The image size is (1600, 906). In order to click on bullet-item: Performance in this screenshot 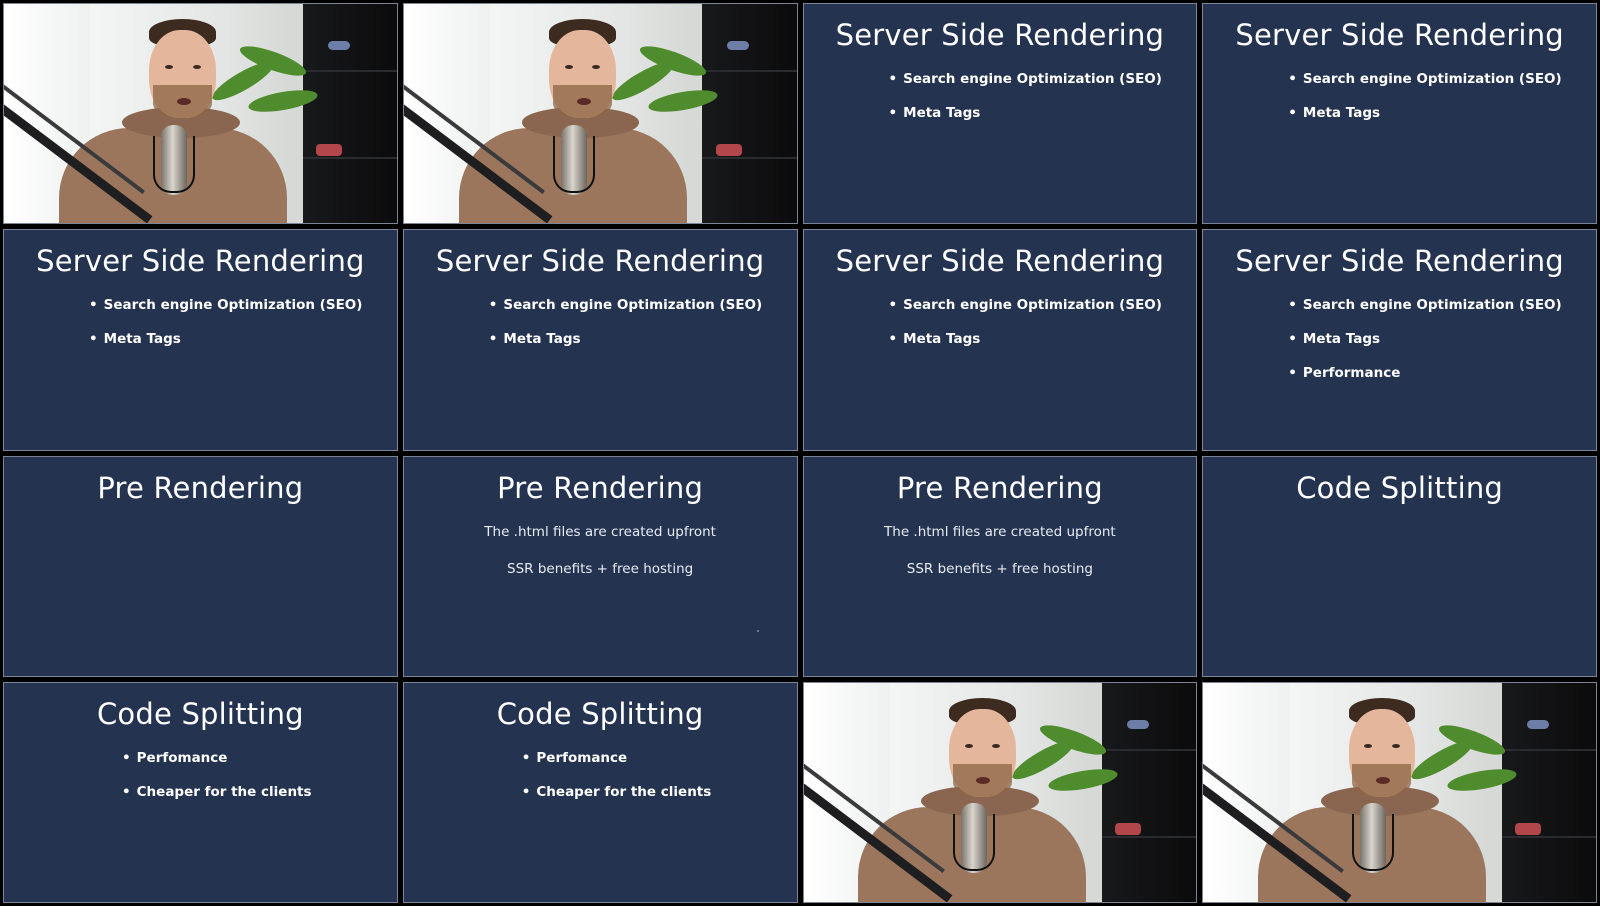, I will do `click(1424, 381)`.